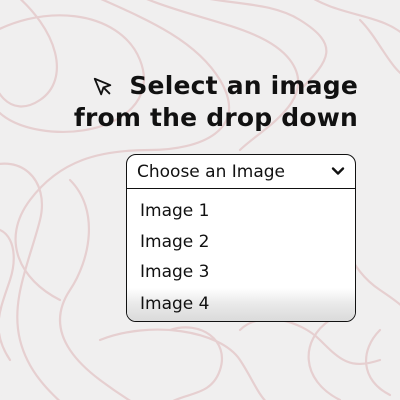 The image size is (400, 400). What do you see at coordinates (198, 102) in the screenshot?
I see `headline: Select an image from the drop down` at bounding box center [198, 102].